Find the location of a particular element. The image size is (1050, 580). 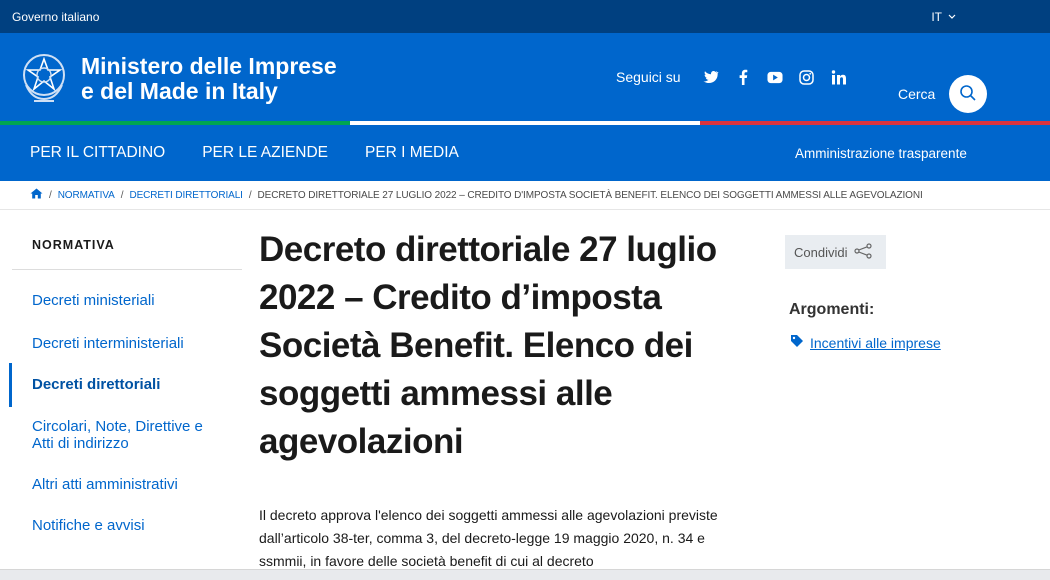

social-links: Seguici su is located at coordinates (735, 77).